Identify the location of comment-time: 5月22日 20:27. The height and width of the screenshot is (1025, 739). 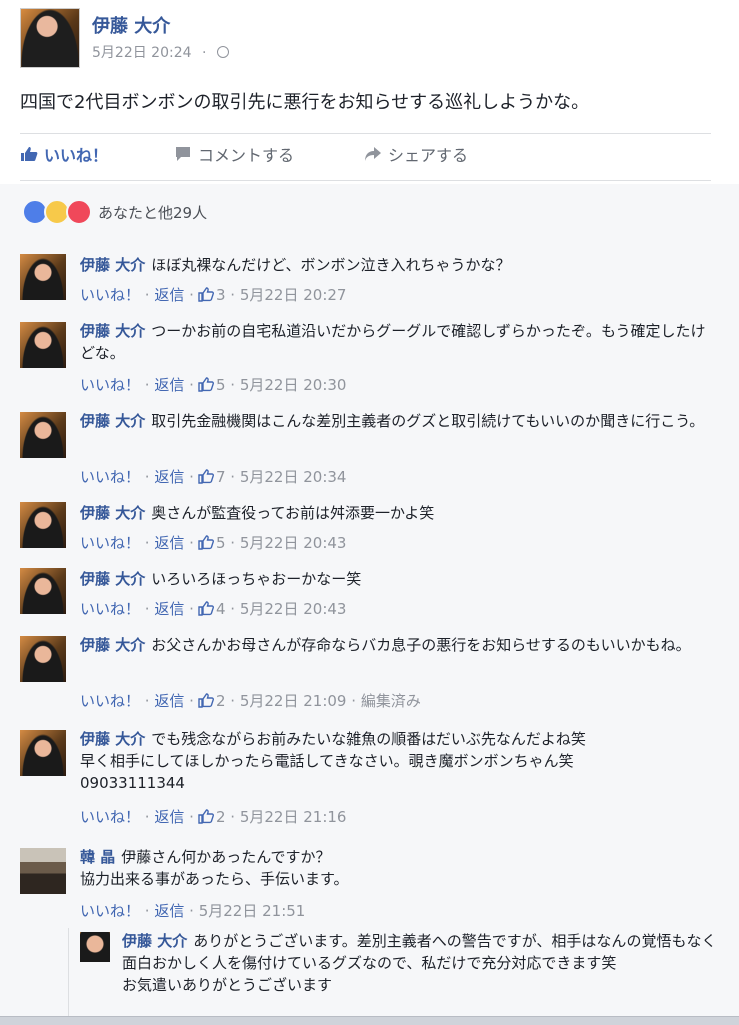
(293, 294).